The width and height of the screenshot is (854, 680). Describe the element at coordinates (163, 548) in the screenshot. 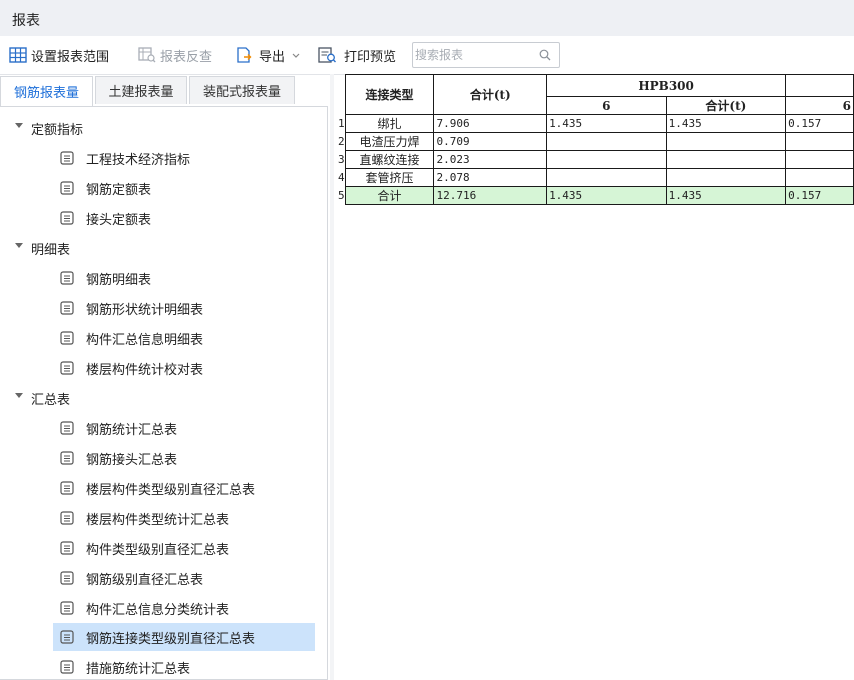

I see `tree-item: 构件类型级别直径汇总表` at that location.